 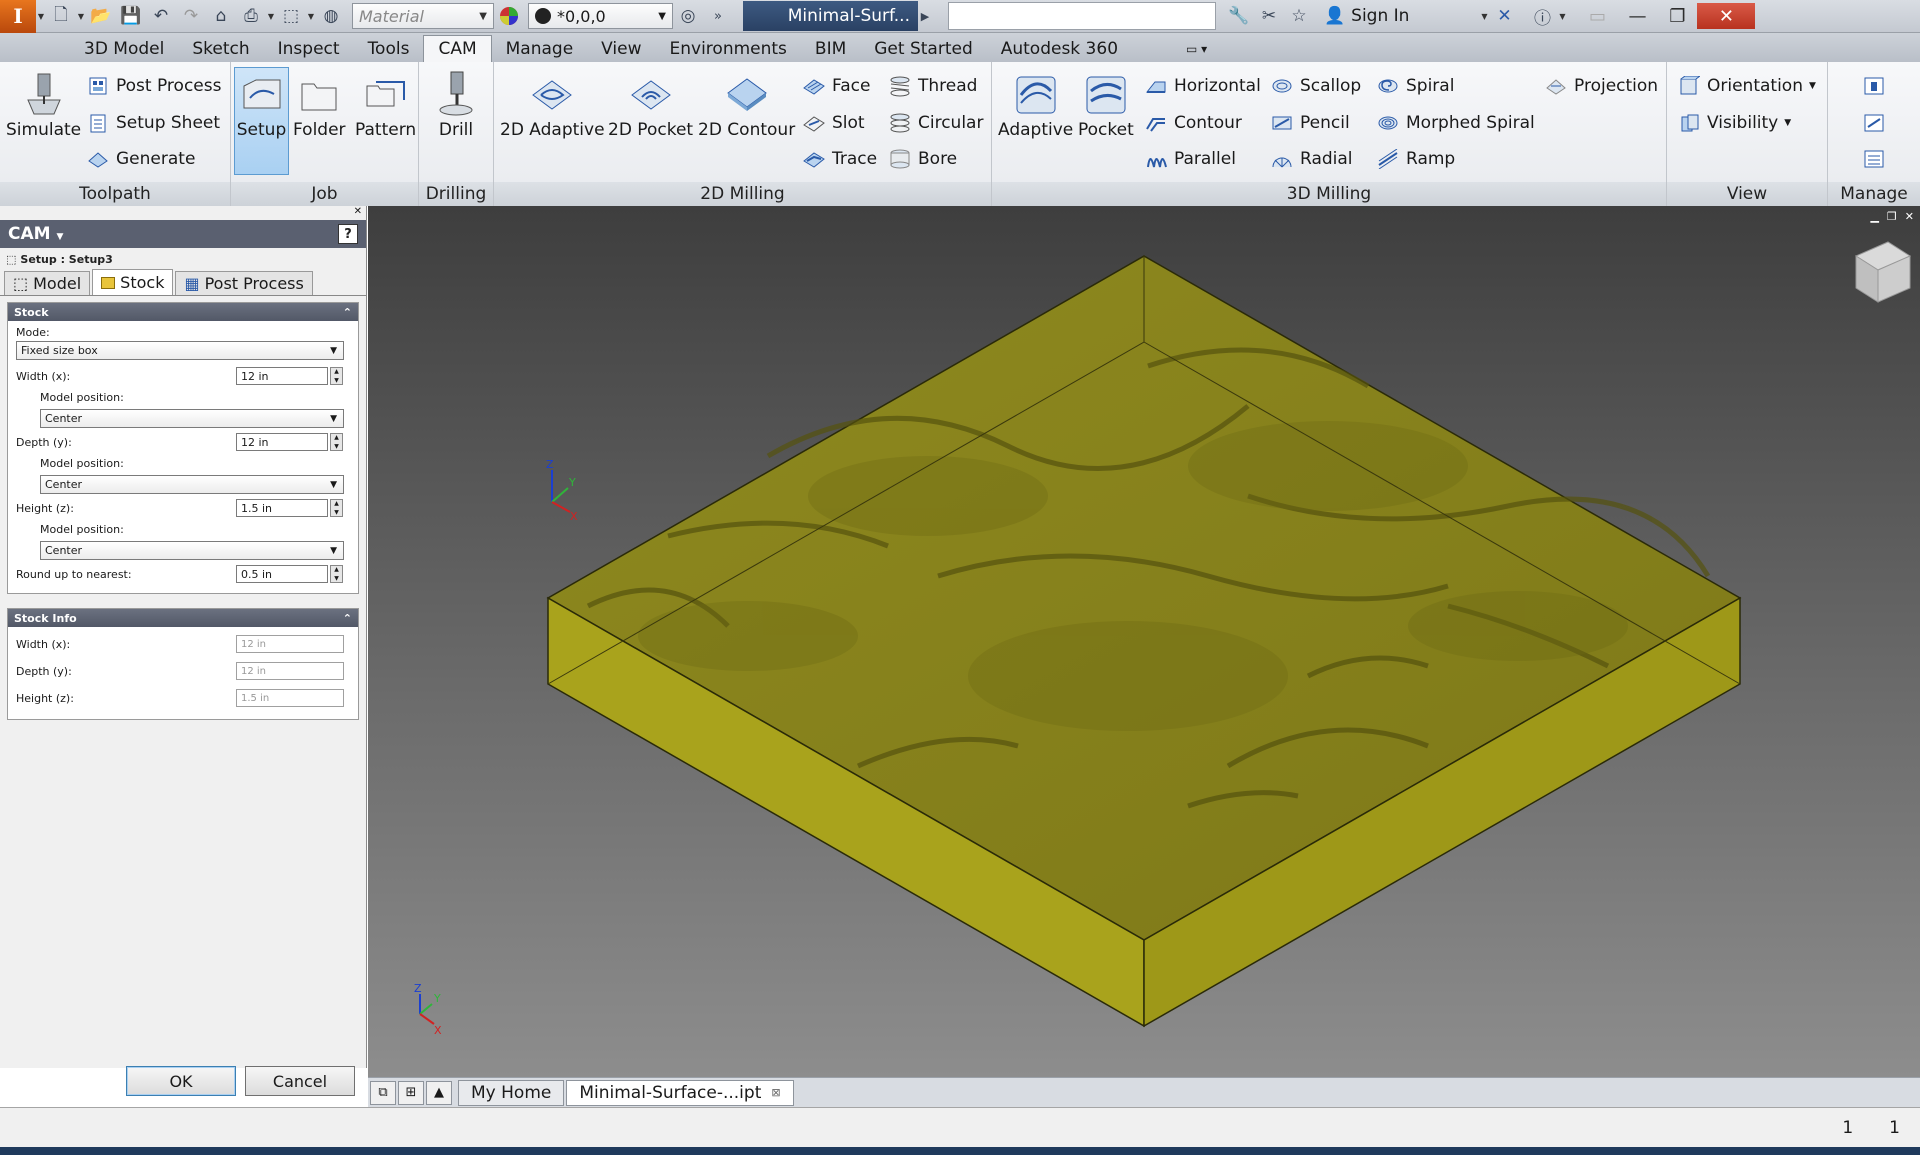 I want to click on home-icon: ⌂, so click(x=221, y=16).